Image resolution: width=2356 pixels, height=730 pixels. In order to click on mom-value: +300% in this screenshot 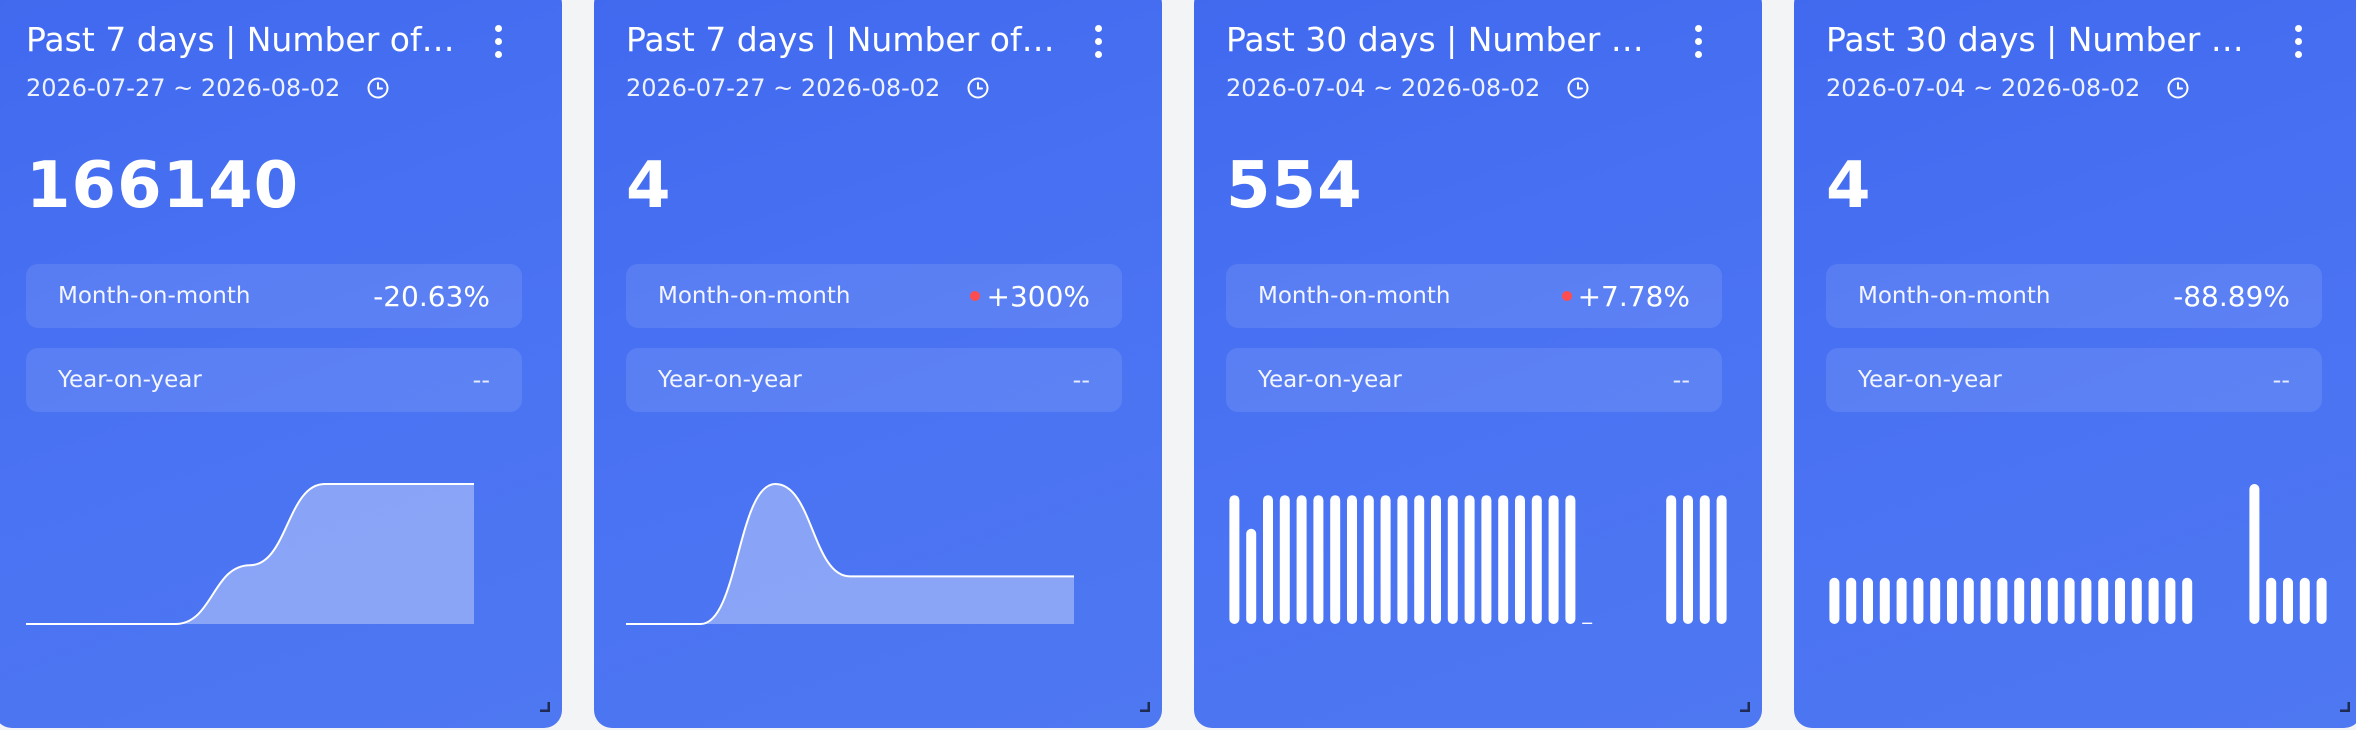, I will do `click(1030, 296)`.